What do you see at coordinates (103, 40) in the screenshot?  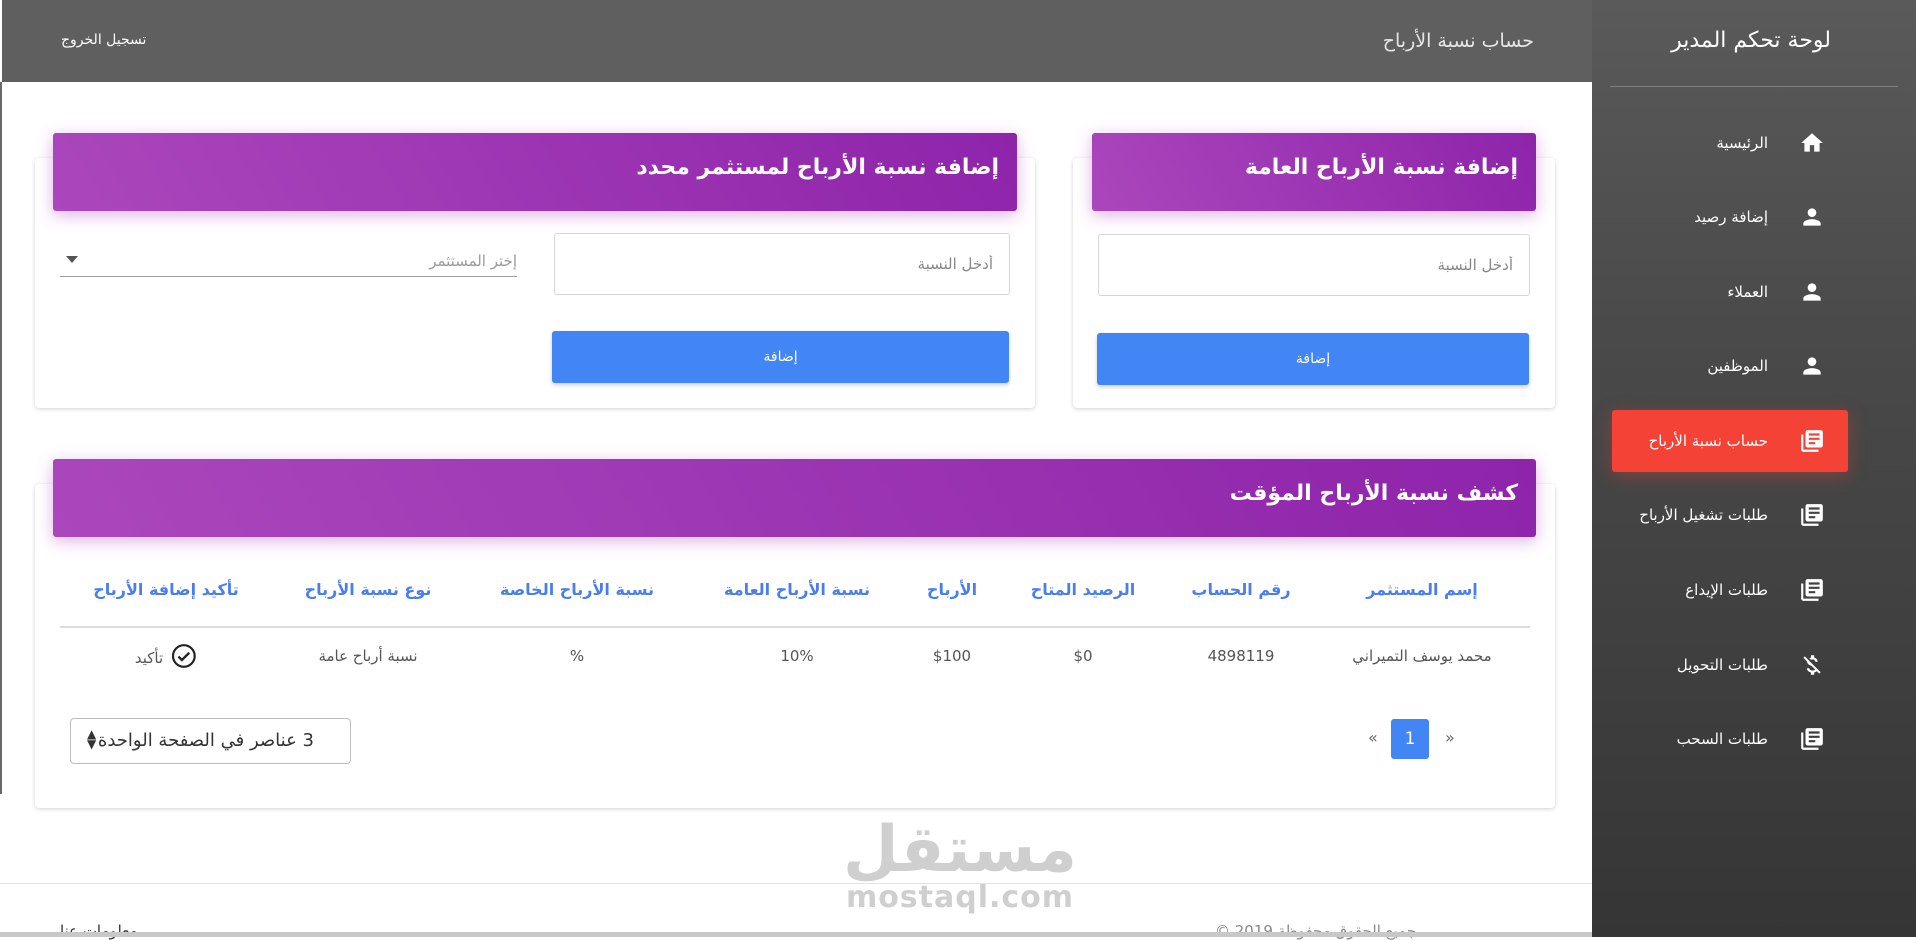 I see `logout-link: تسجيل الخروج` at bounding box center [103, 40].